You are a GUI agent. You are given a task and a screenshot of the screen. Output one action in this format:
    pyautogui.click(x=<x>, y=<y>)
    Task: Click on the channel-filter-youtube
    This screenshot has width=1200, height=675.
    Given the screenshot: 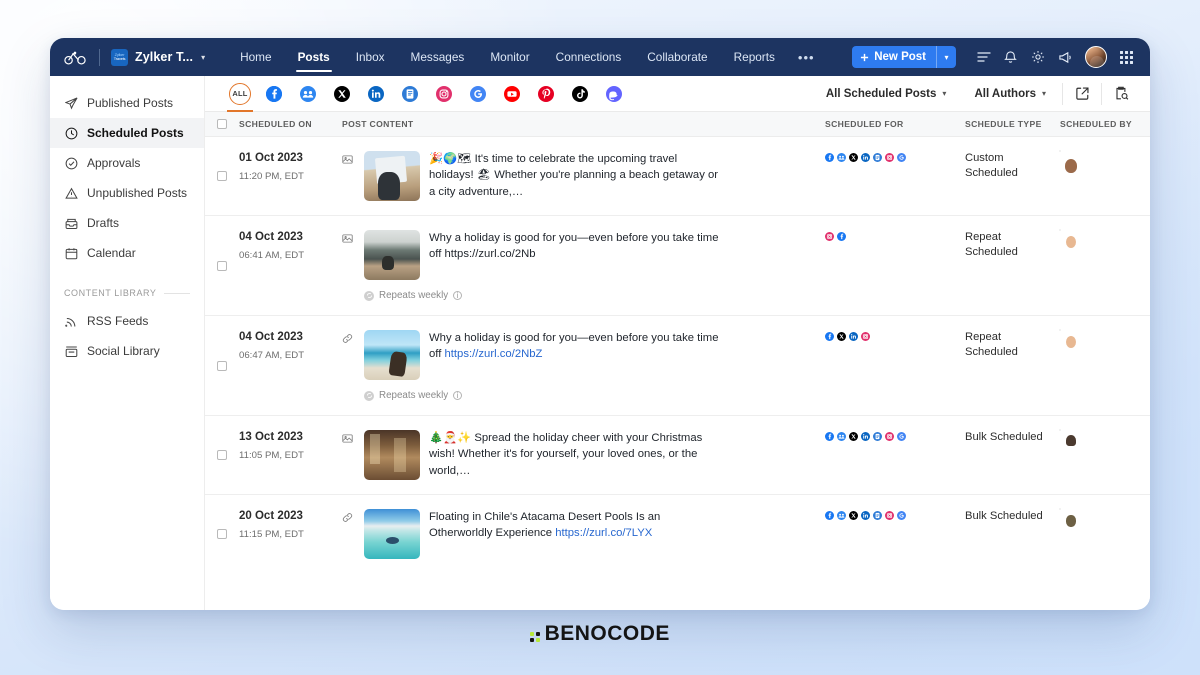 What is the action you would take?
    pyautogui.click(x=512, y=94)
    